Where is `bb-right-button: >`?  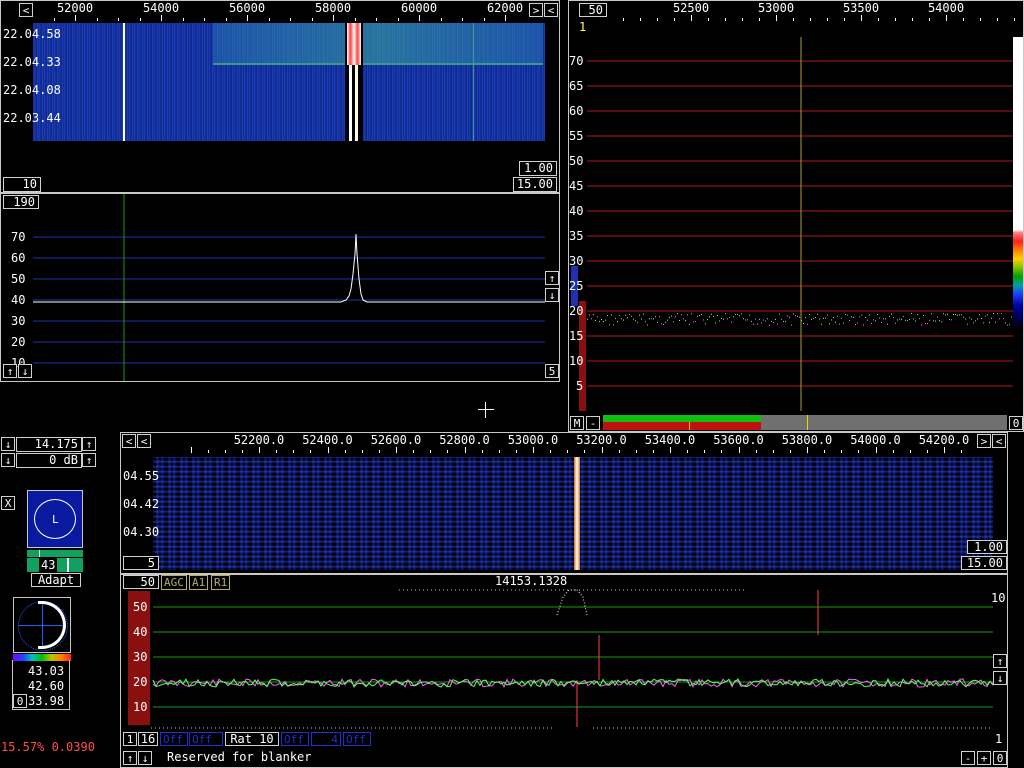 bb-right-button: > is located at coordinates (984, 441).